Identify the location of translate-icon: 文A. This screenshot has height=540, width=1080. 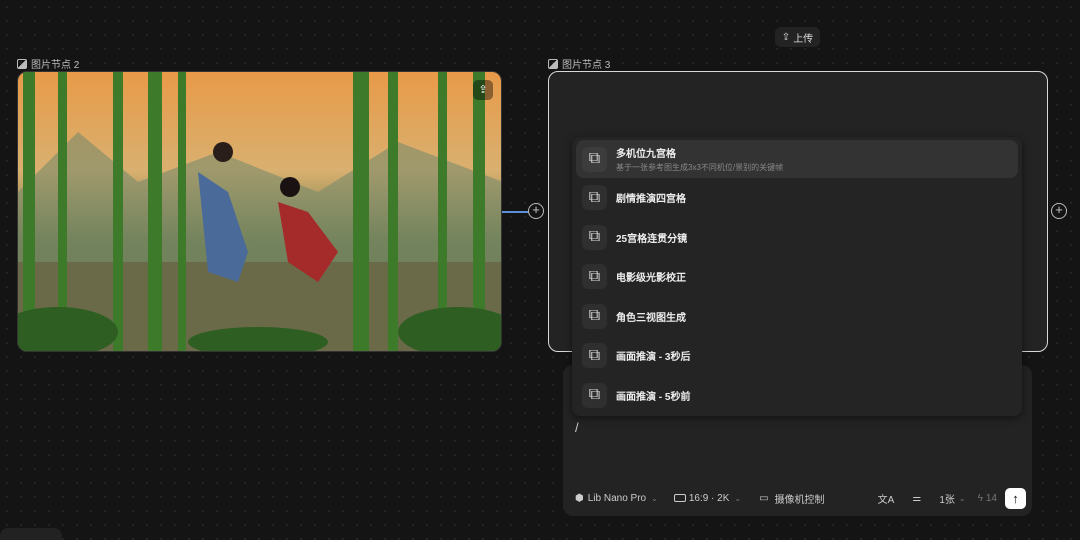
(886, 498).